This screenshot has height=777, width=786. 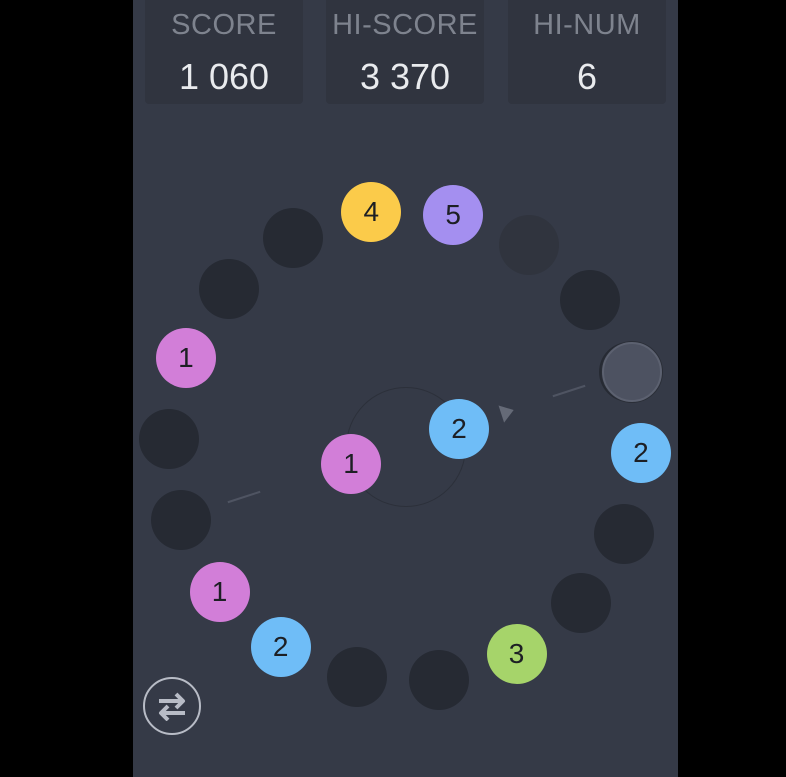 What do you see at coordinates (632, 372) in the screenshot?
I see `target-marker` at bounding box center [632, 372].